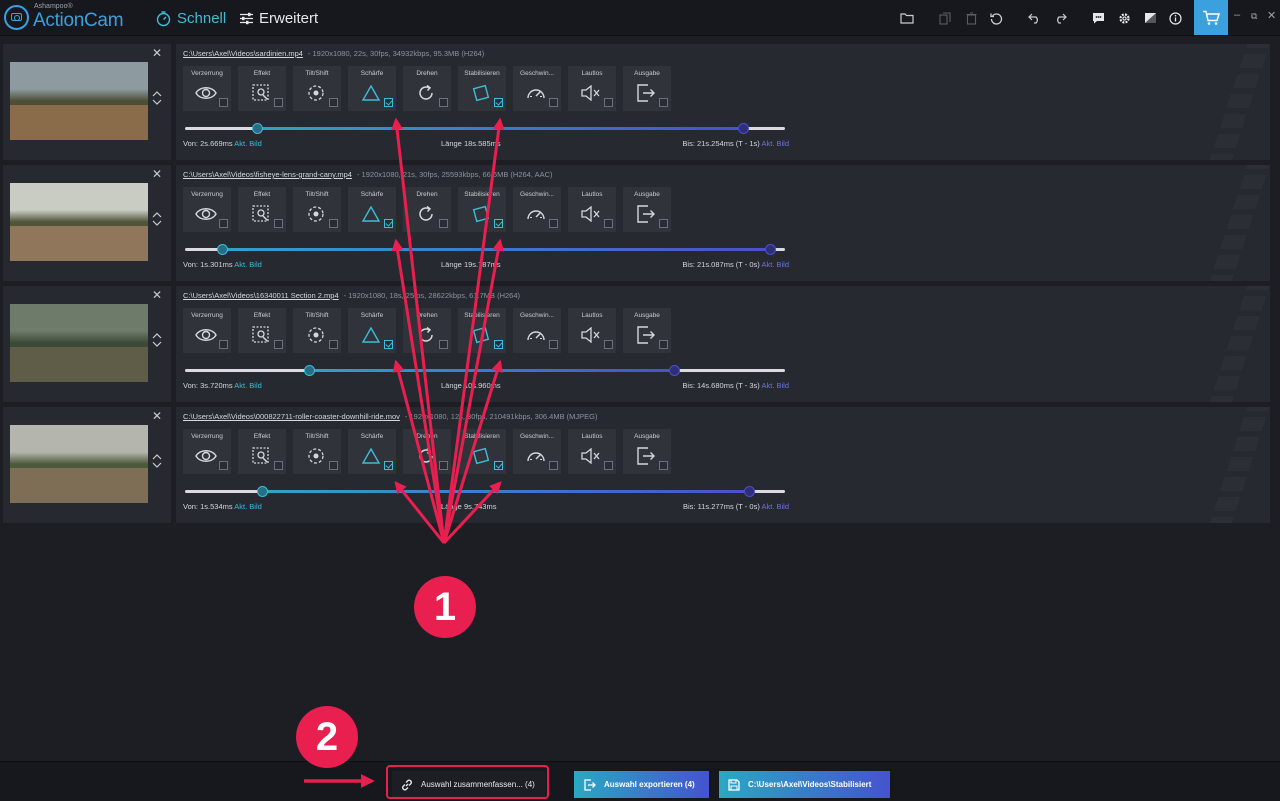 The width and height of the screenshot is (1280, 801). Describe the element at coordinates (1098, 18) in the screenshot. I see `feedback-icon` at that location.